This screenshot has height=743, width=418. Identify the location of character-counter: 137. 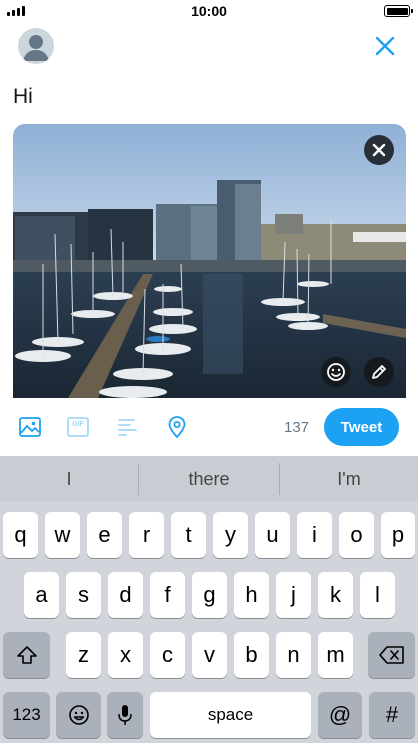
(297, 427).